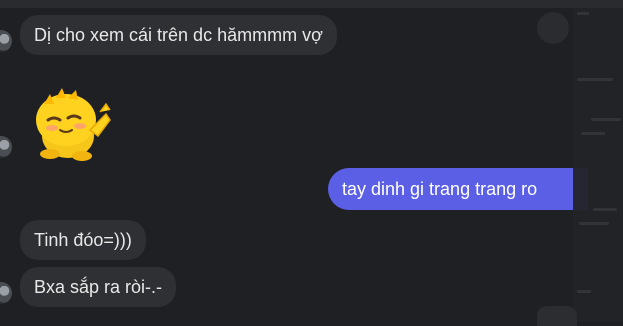 The height and width of the screenshot is (326, 623). Describe the element at coordinates (598, 164) in the screenshot. I see `side-panel` at that location.